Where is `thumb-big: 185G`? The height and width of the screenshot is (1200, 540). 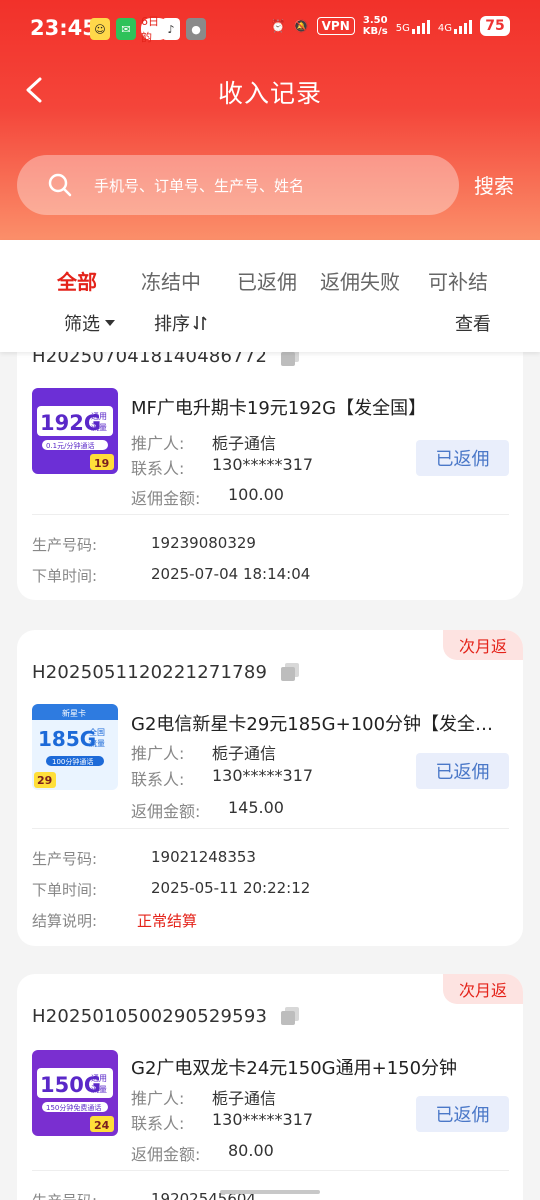
thumb-big: 185G is located at coordinates (67, 739).